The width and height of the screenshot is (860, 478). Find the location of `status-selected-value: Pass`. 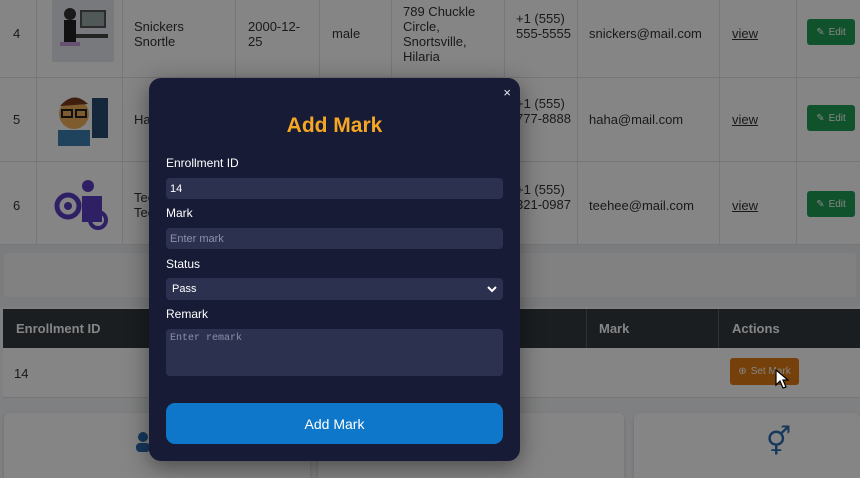

status-selected-value: Pass is located at coordinates (184, 289).